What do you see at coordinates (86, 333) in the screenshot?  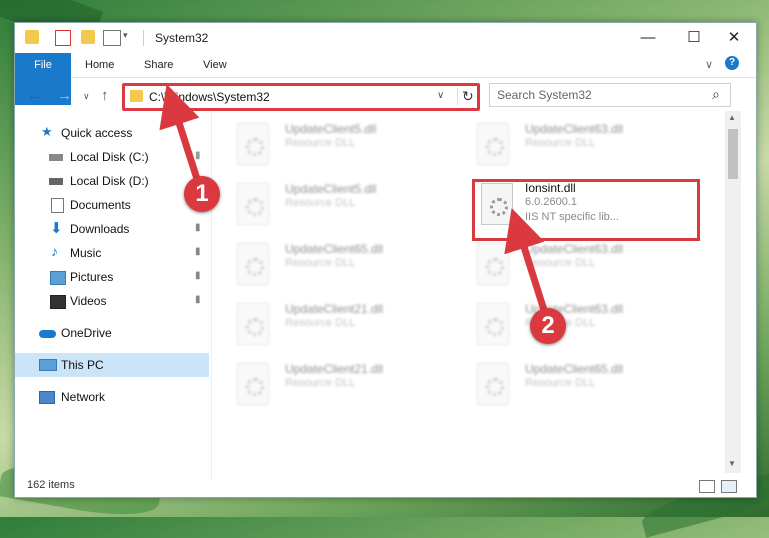 I see `sidebar-item-label: OneDrive` at bounding box center [86, 333].